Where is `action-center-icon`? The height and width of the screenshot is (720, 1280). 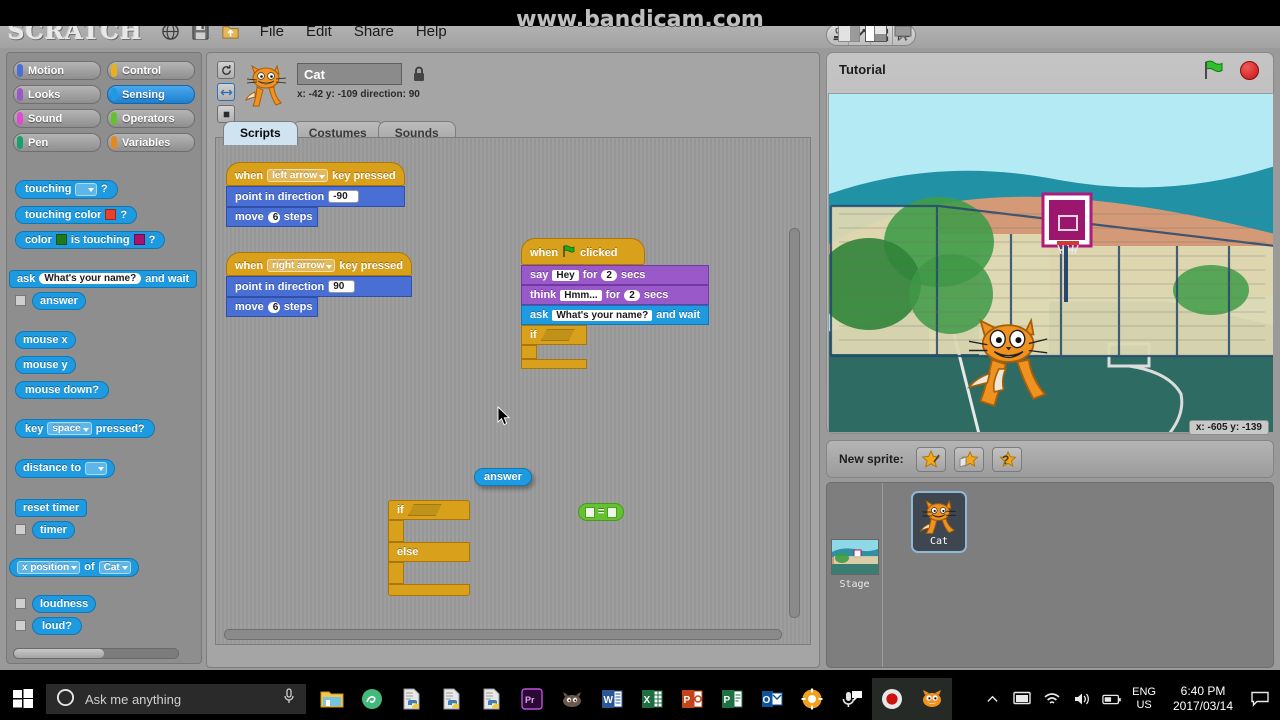
action-center-icon is located at coordinates (1260, 699).